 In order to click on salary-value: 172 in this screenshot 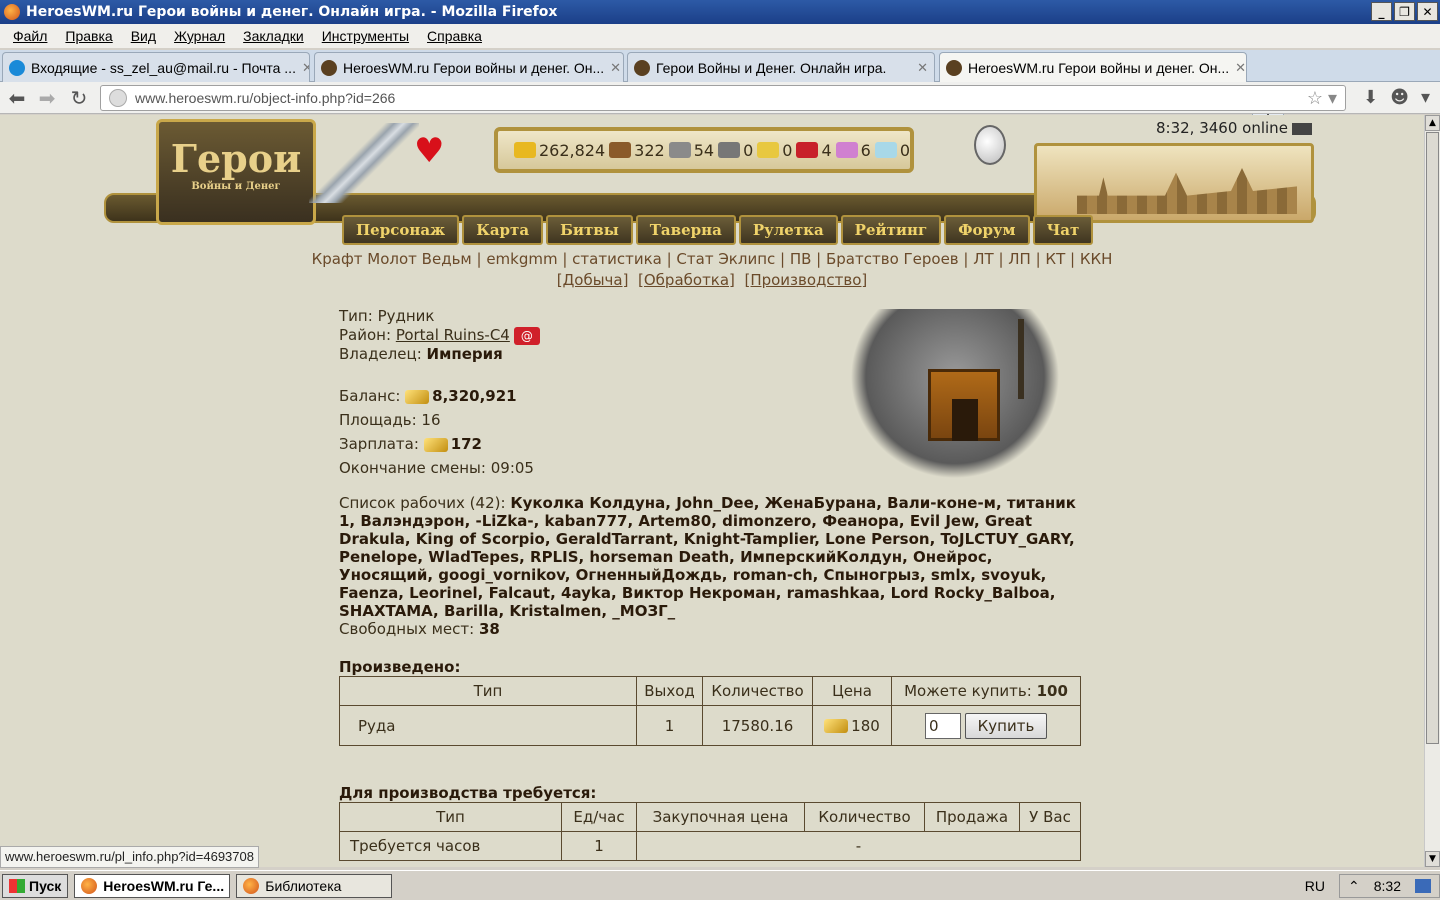, I will do `click(466, 444)`.